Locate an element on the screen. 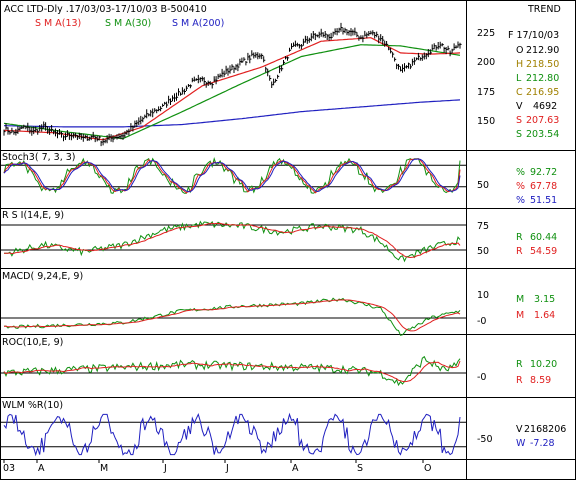 This screenshot has width=576, height=480. trend-label: TREND is located at coordinates (544, 9).